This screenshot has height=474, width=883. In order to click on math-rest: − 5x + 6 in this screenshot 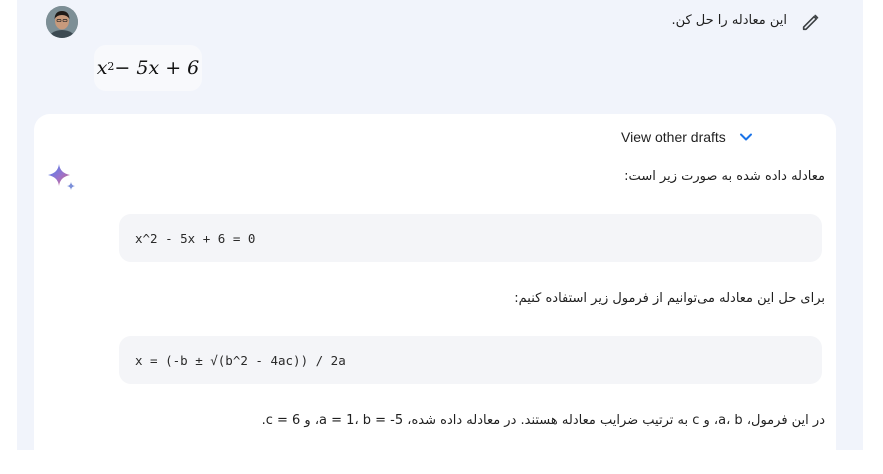, I will do `click(157, 68)`.